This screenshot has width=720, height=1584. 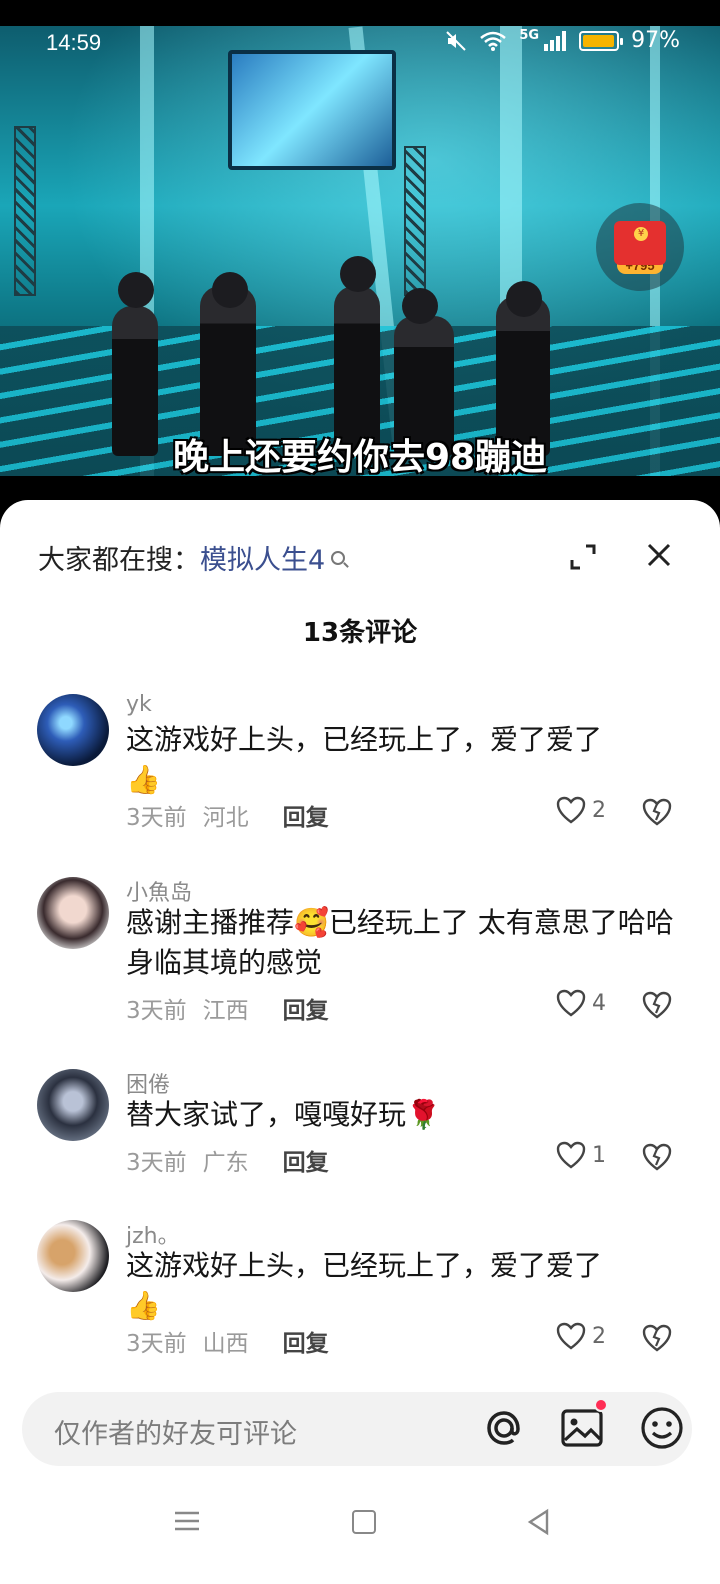 I want to click on battery-icon, so click(x=601, y=40).